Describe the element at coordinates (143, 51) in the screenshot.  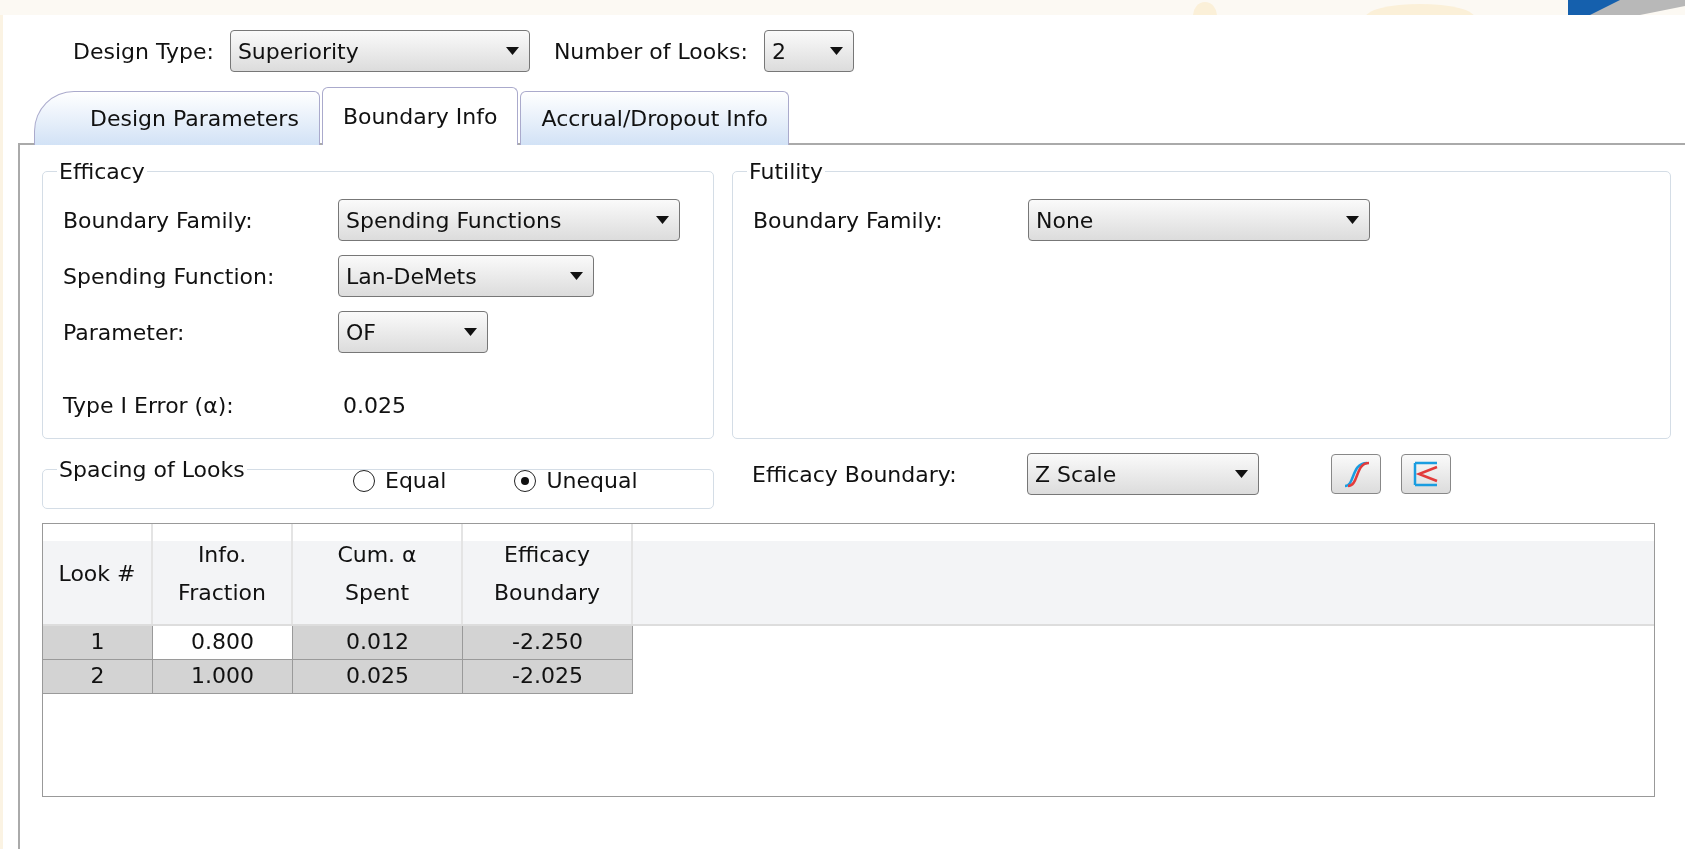
I see `field-label: Design Type:` at that location.